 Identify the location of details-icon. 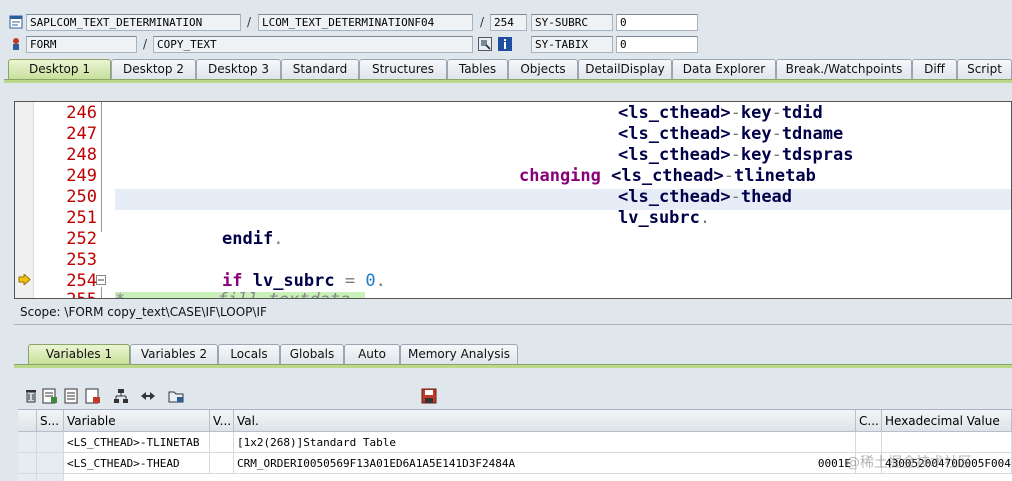
(50, 396).